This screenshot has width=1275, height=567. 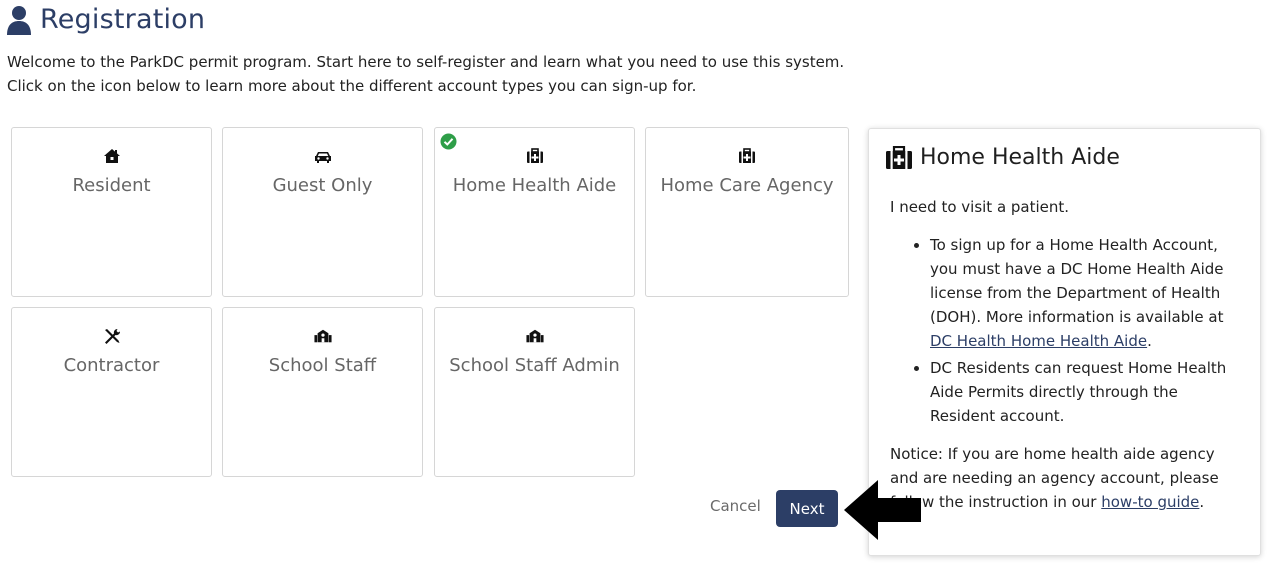 What do you see at coordinates (807, 508) in the screenshot?
I see `next-button: Next` at bounding box center [807, 508].